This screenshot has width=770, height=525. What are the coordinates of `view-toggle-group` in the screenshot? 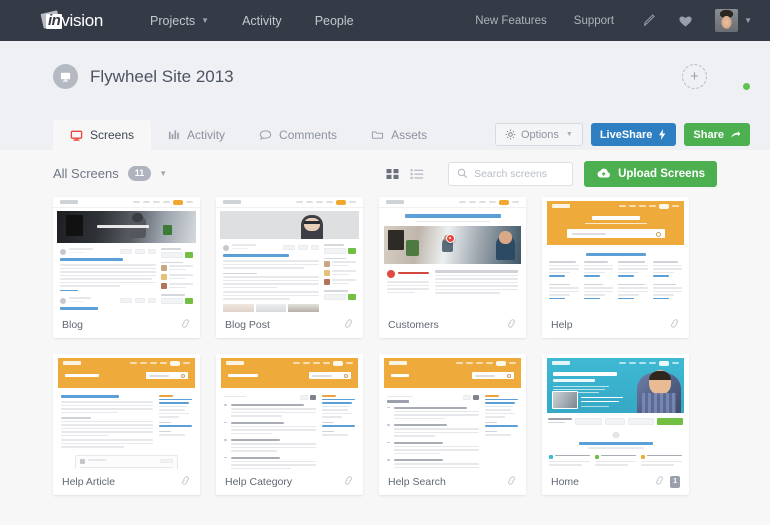 It's located at (410, 174).